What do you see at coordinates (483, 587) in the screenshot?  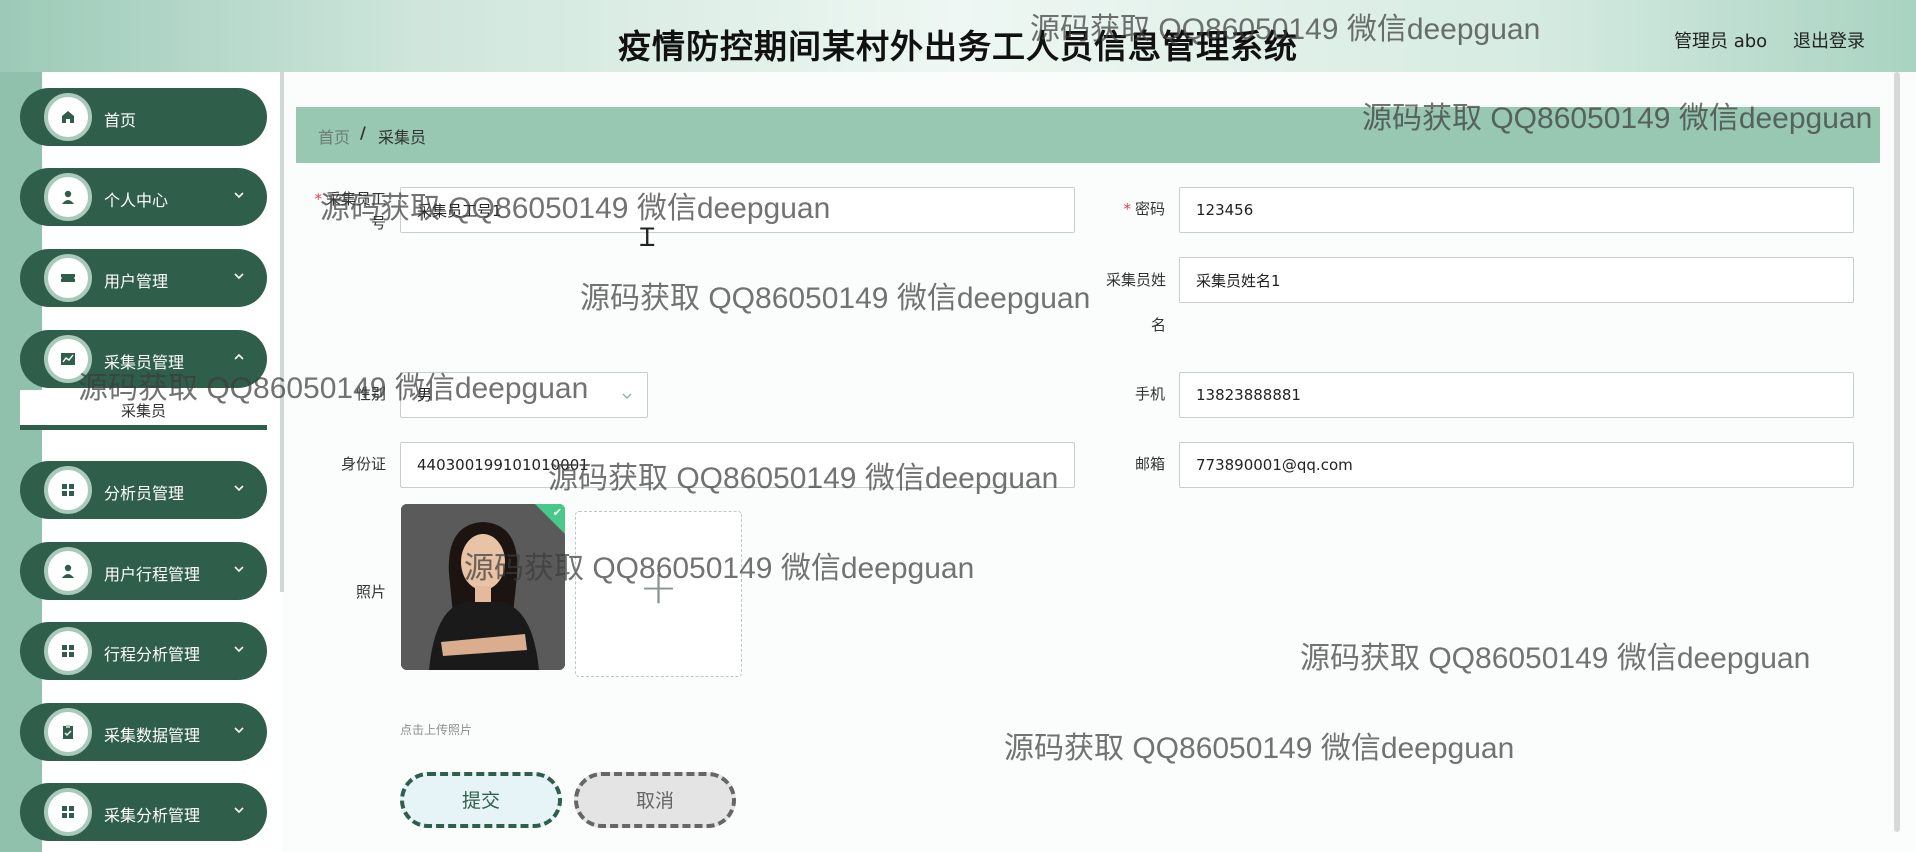 I see `uploaded-photo-thumbnail: ✔` at bounding box center [483, 587].